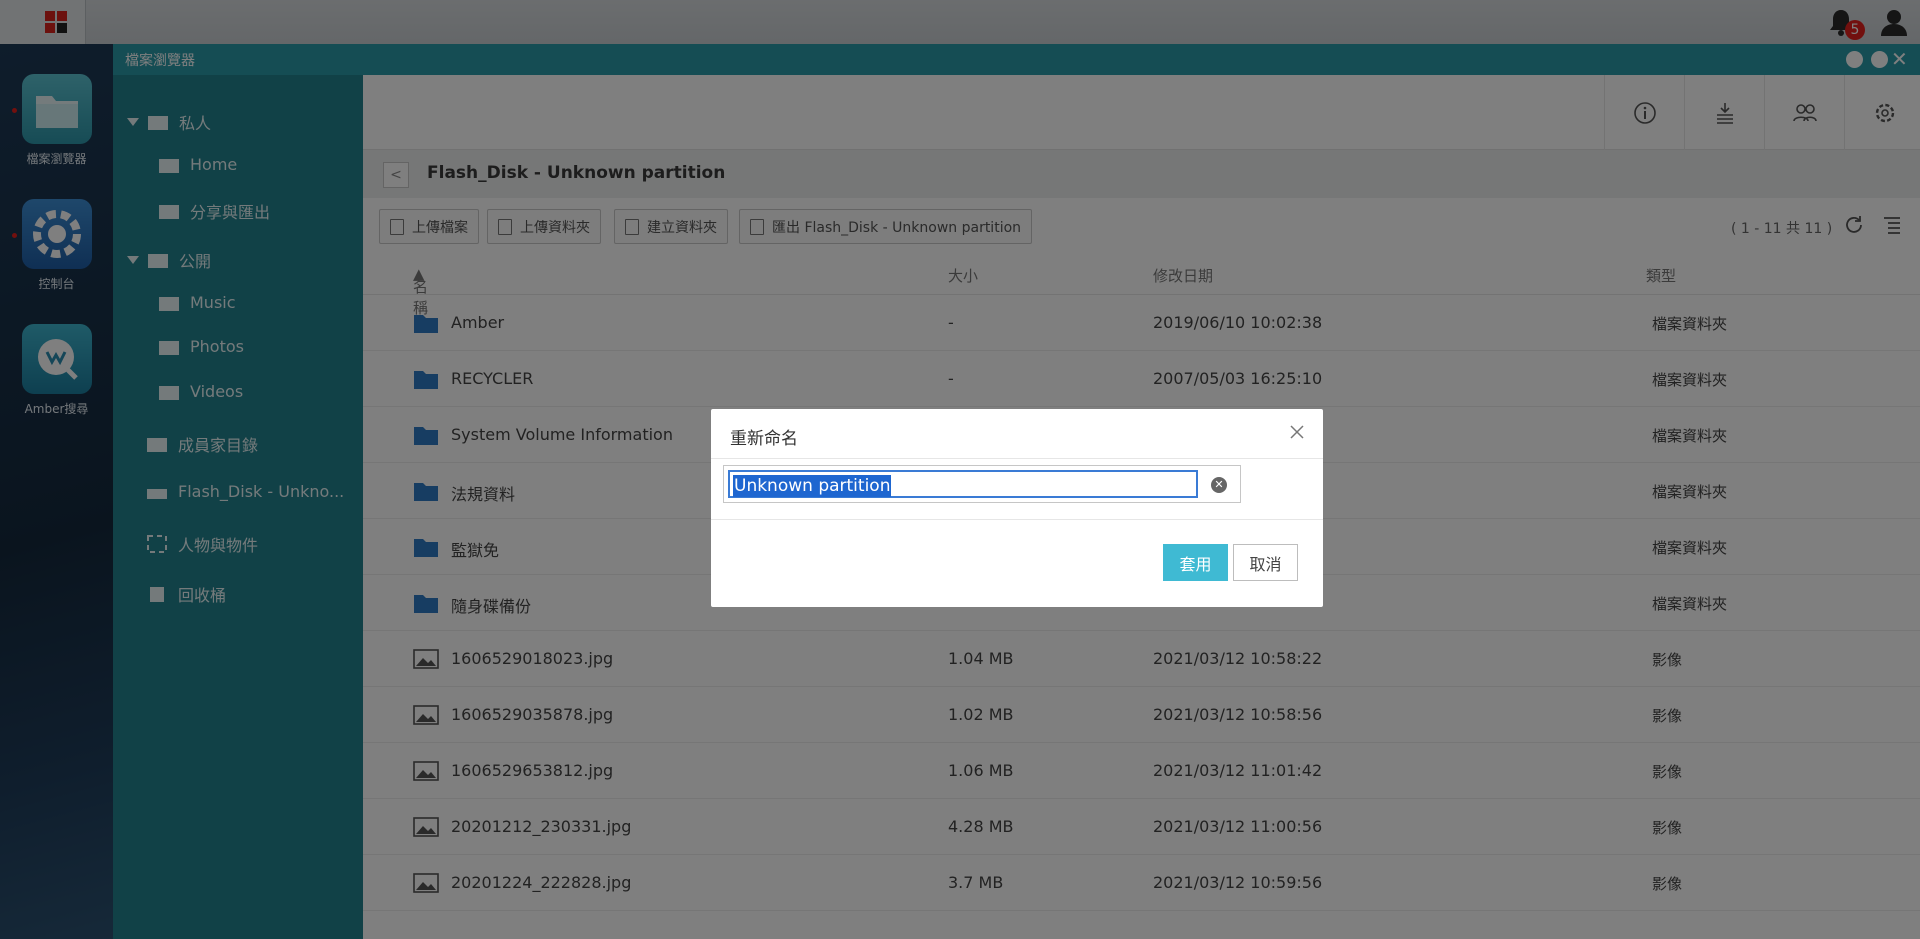 The width and height of the screenshot is (1920, 939). Describe the element at coordinates (1219, 485) in the screenshot. I see `clear-icon: ✕` at that location.